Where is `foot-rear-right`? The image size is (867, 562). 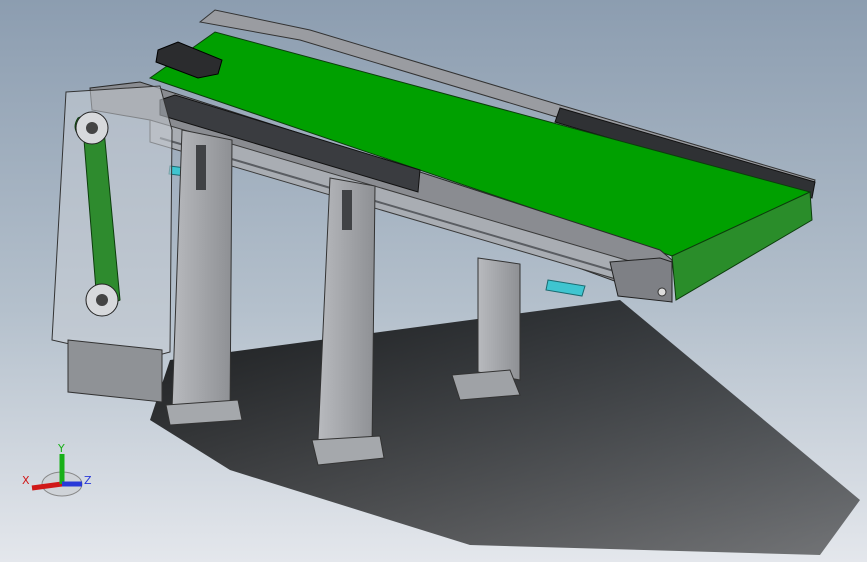
foot-rear-right is located at coordinates (486, 385).